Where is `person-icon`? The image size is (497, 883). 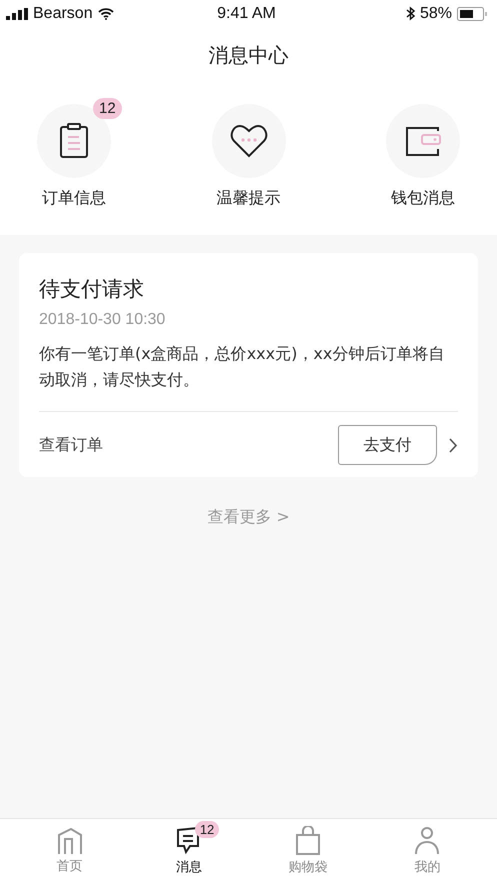
person-icon is located at coordinates (427, 841).